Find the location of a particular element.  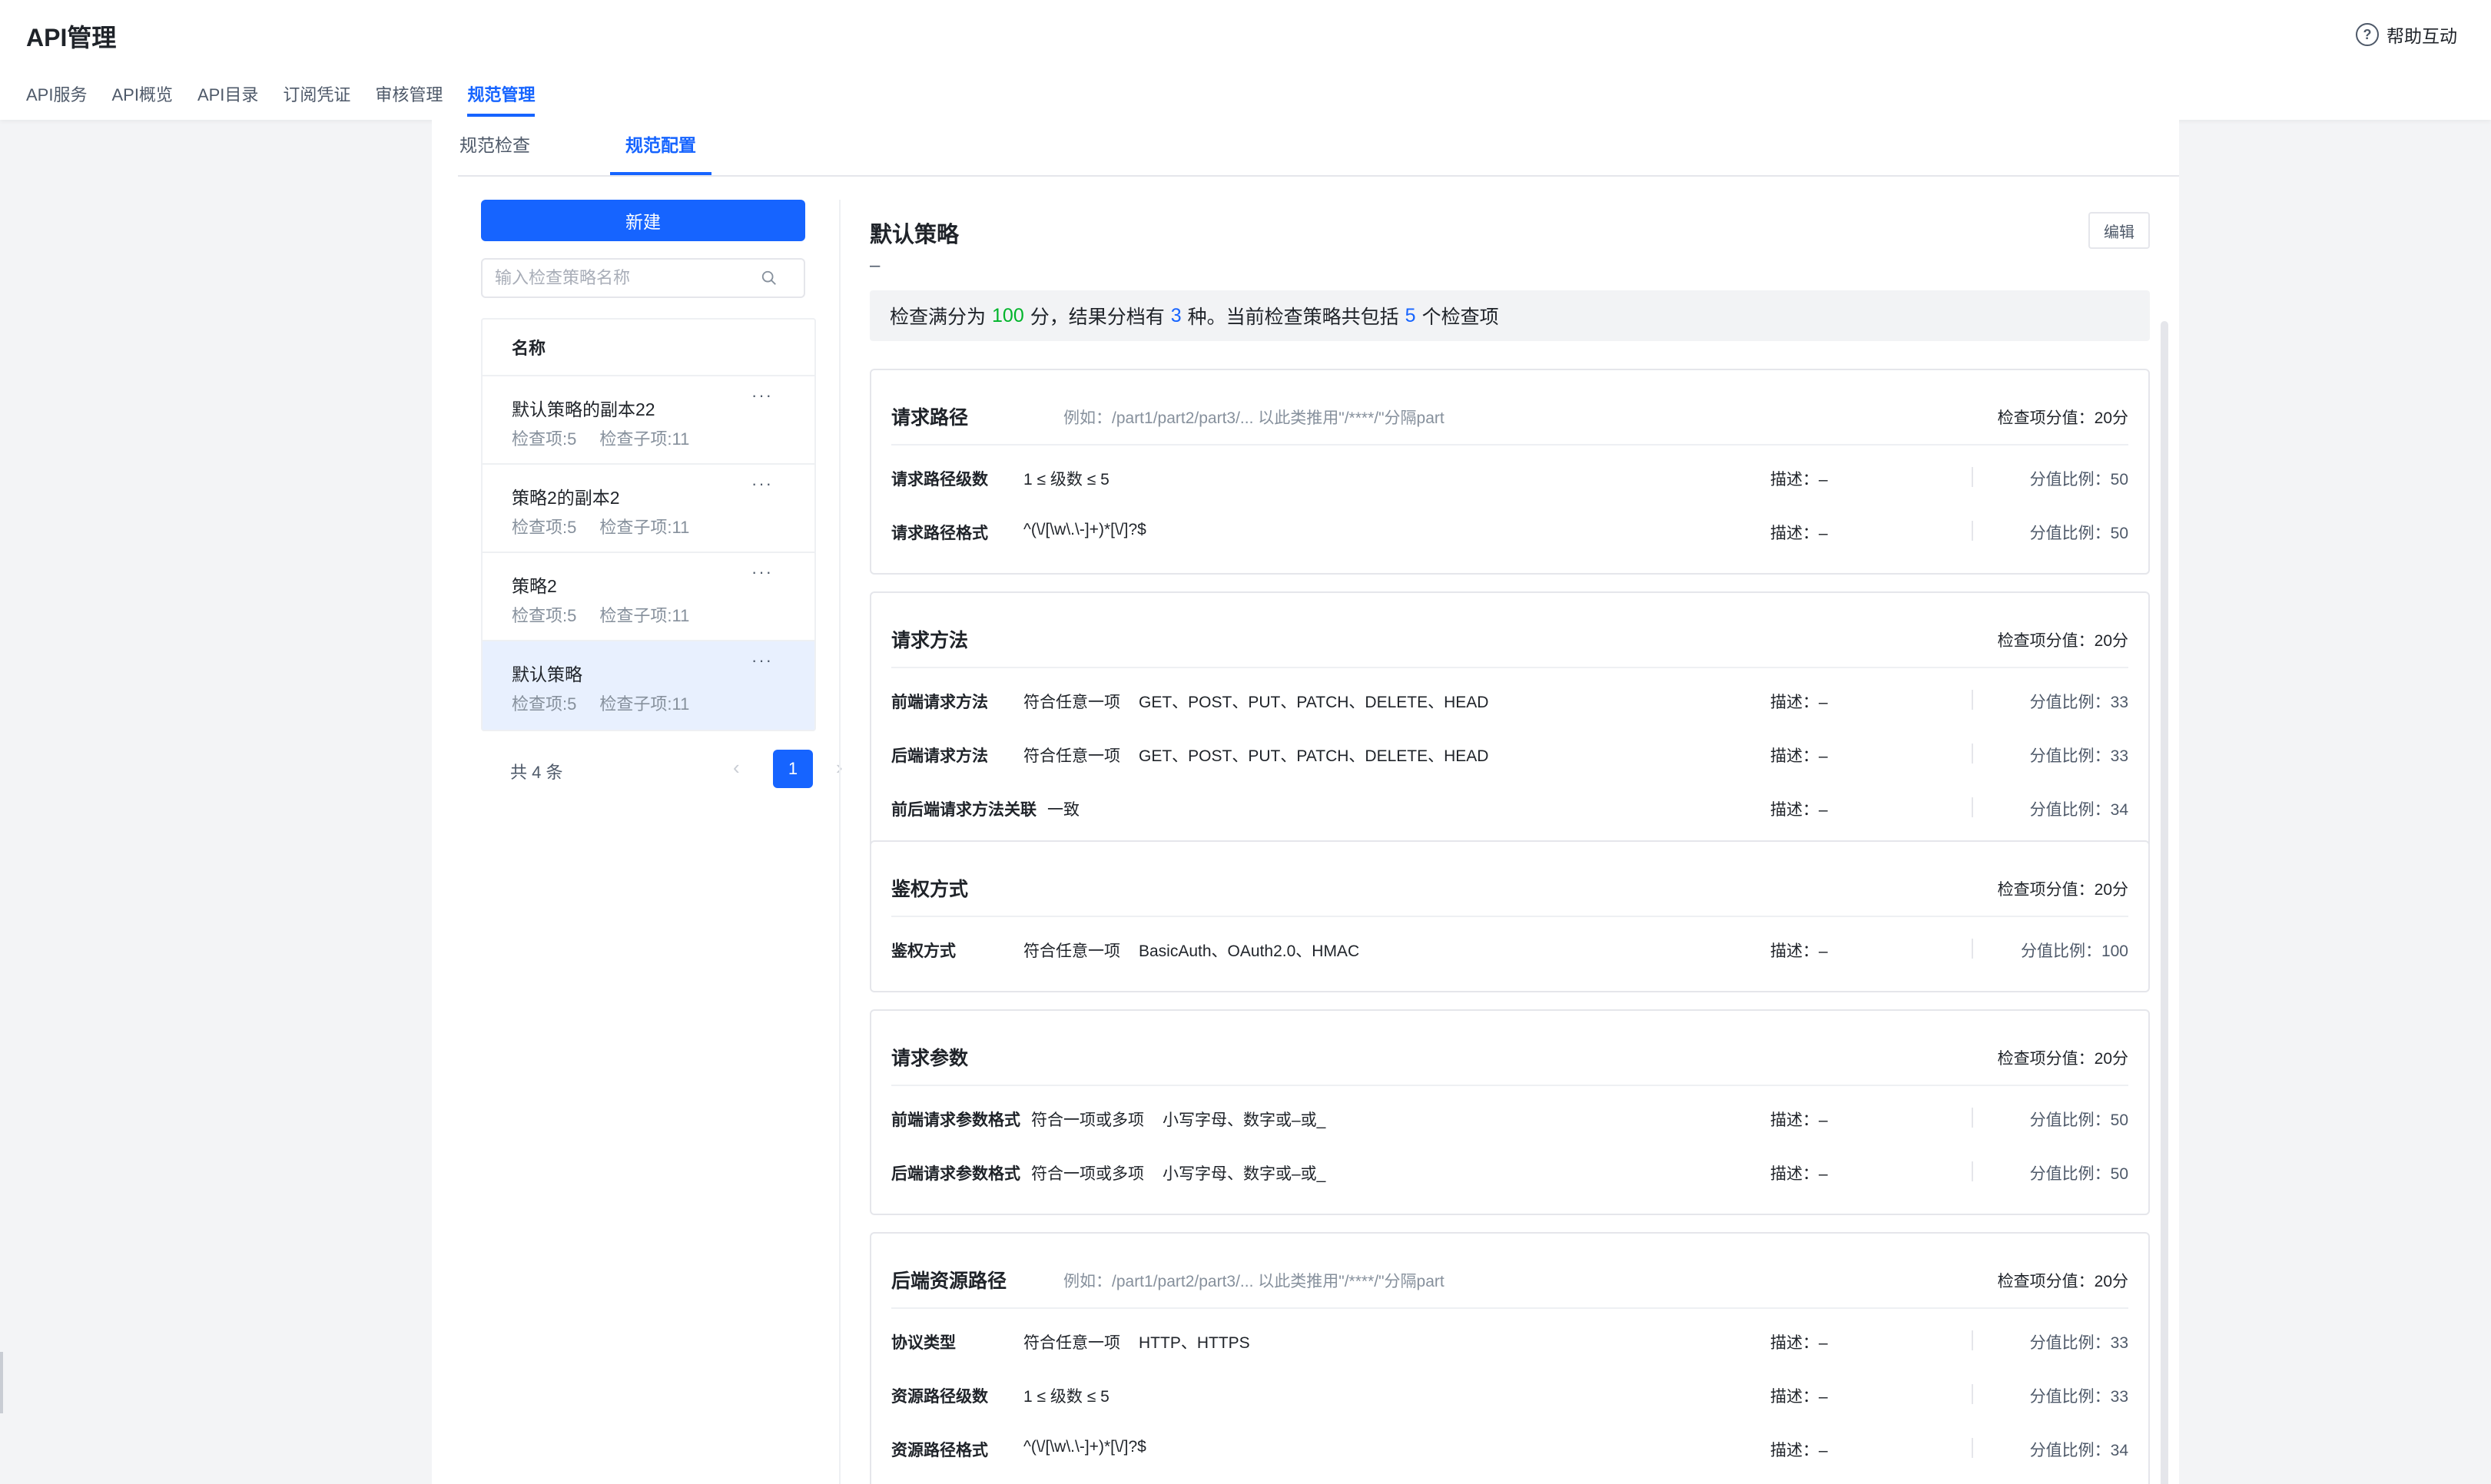

policy-list-item: 策略2 检查项:5 检查子项:11 ··· is located at coordinates (648, 597).